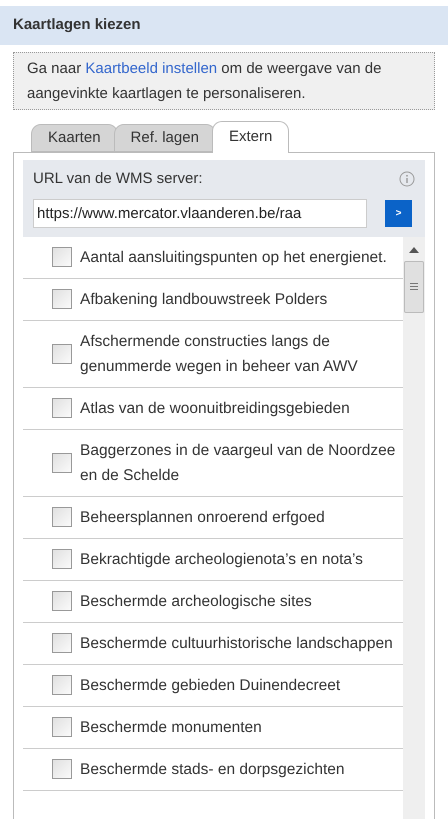 Image resolution: width=448 pixels, height=819 pixels. Describe the element at coordinates (407, 179) in the screenshot. I see `info-icon` at that location.